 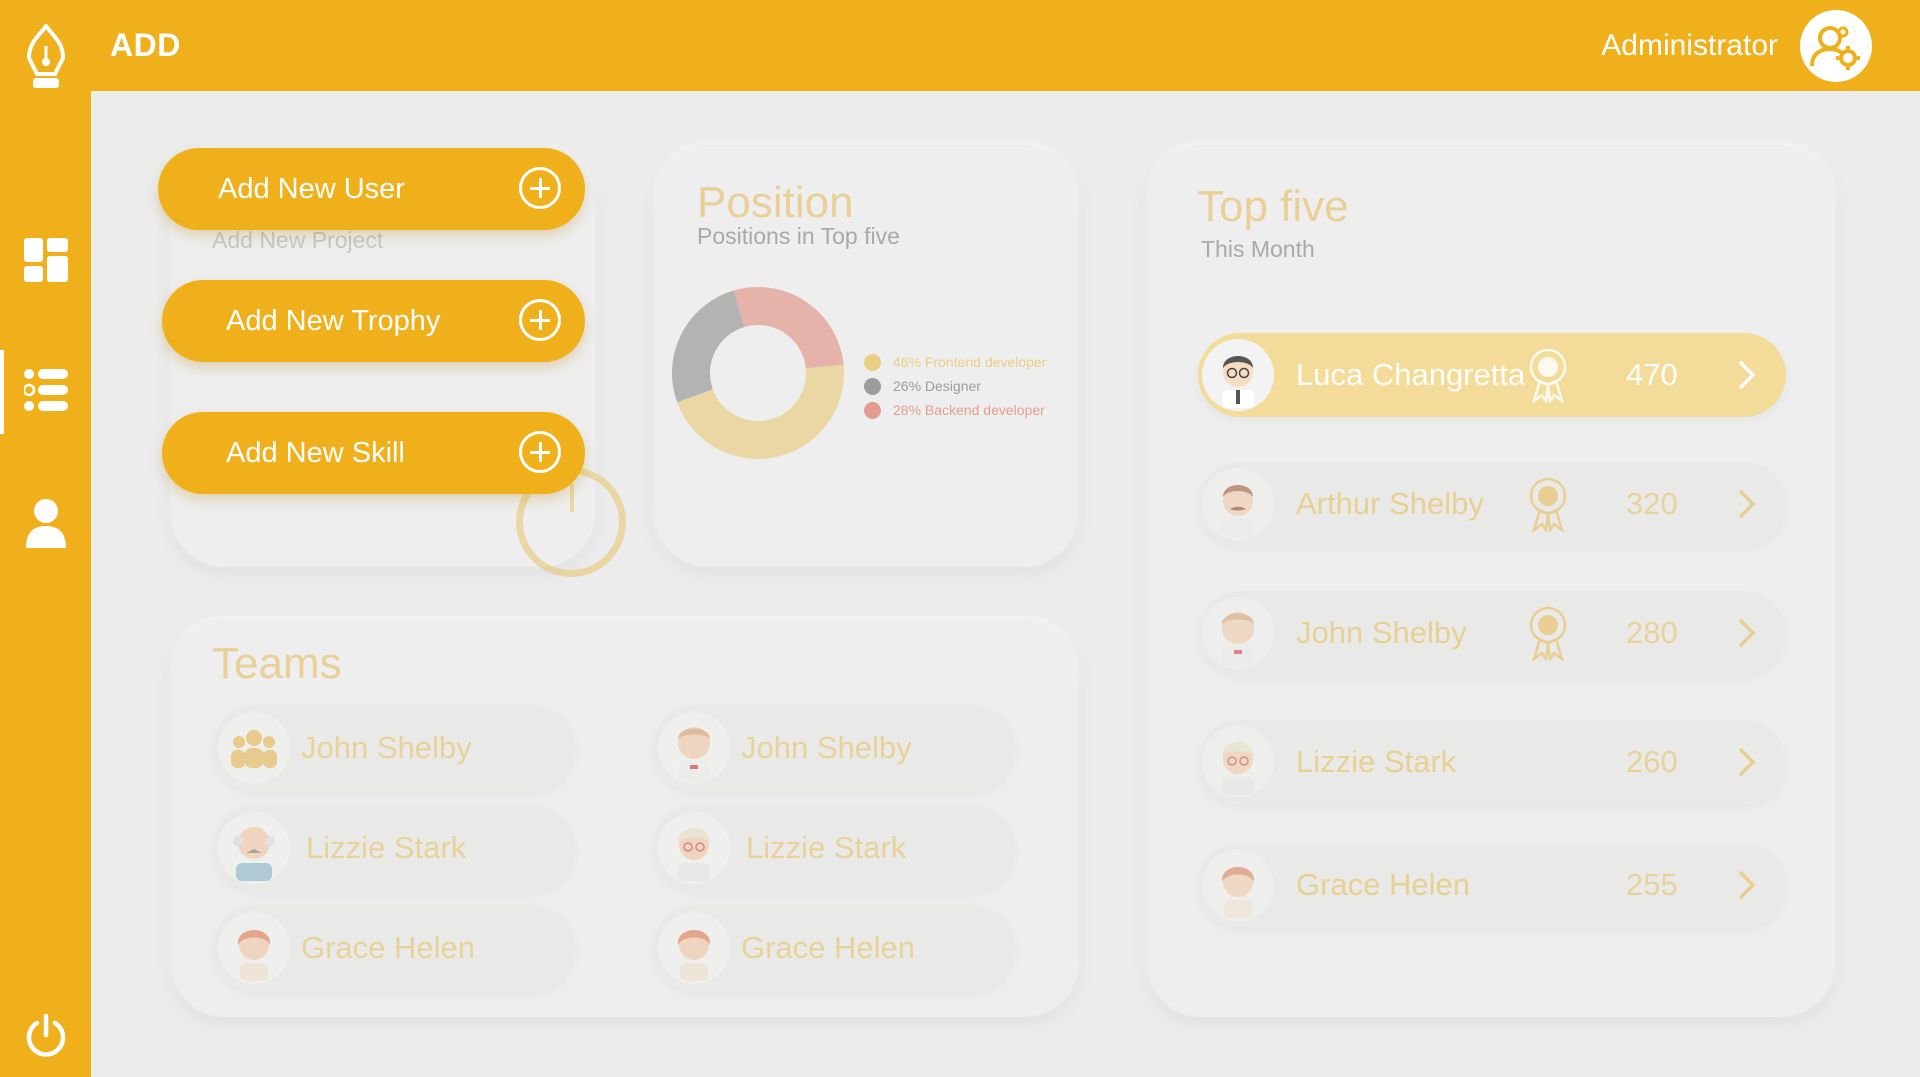 I want to click on top-bar: ADD Administrator, so click(x=1005, y=45).